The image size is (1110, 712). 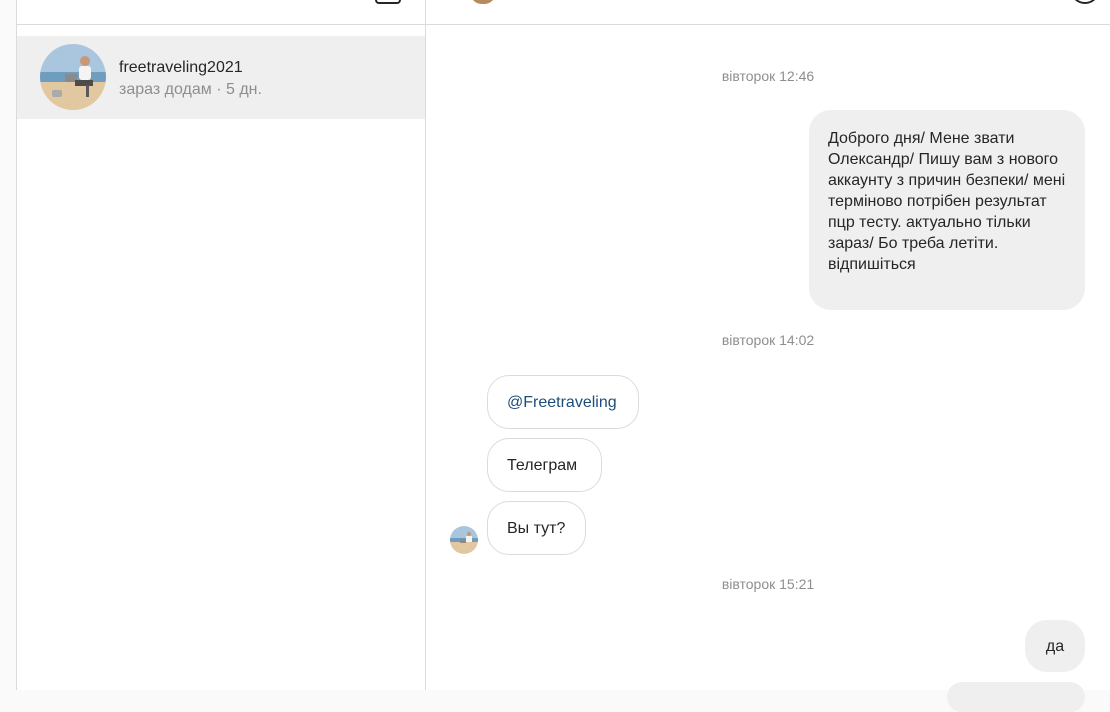 I want to click on incoming-message-bubble: @Freetraveling, so click(x=563, y=402).